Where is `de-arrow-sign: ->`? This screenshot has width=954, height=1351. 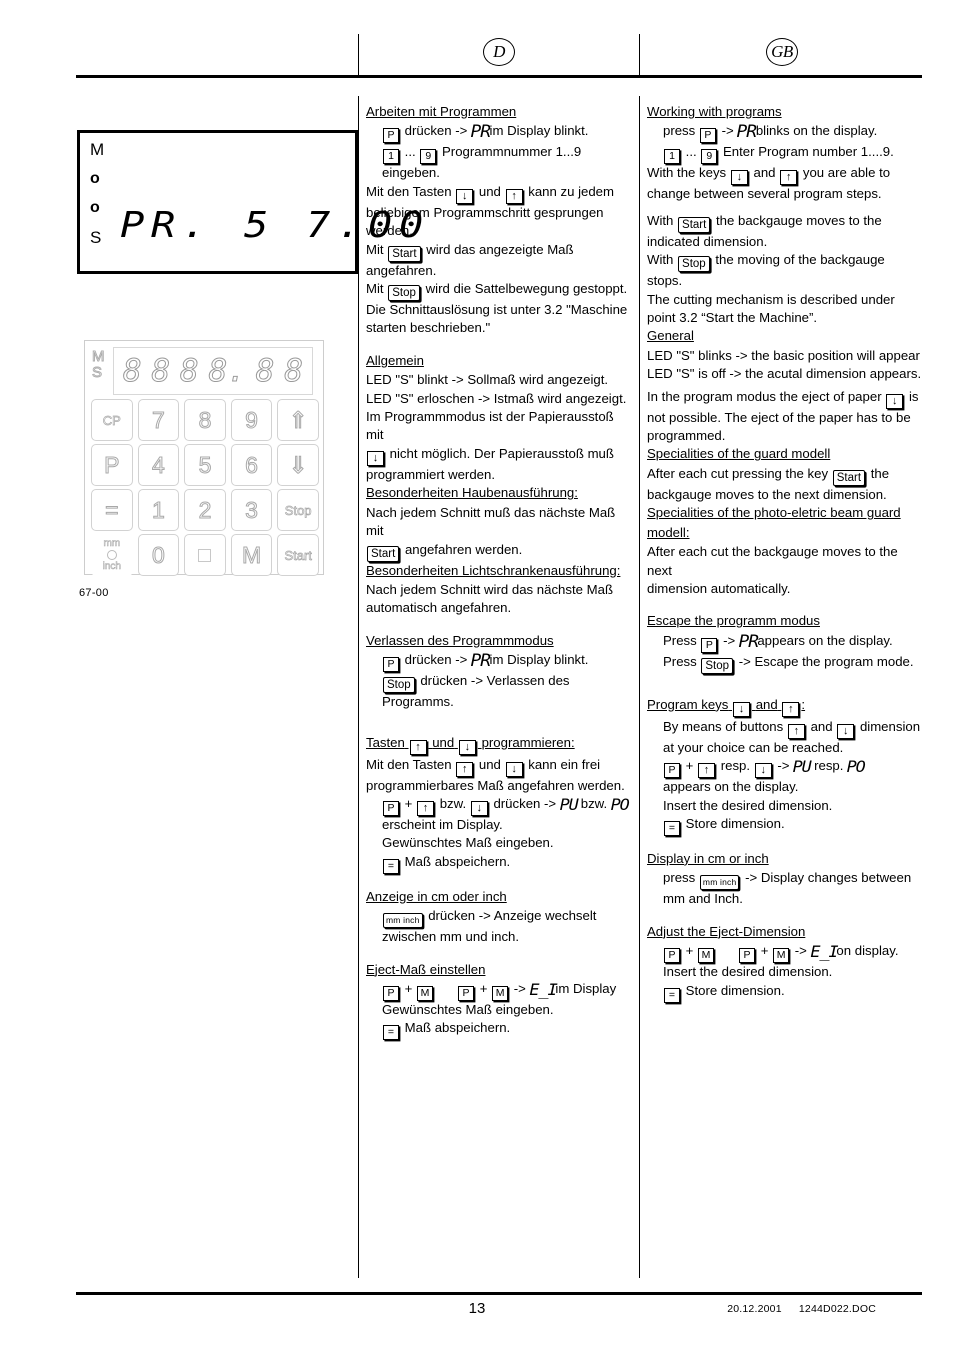 de-arrow-sign: -> is located at coordinates (519, 988).